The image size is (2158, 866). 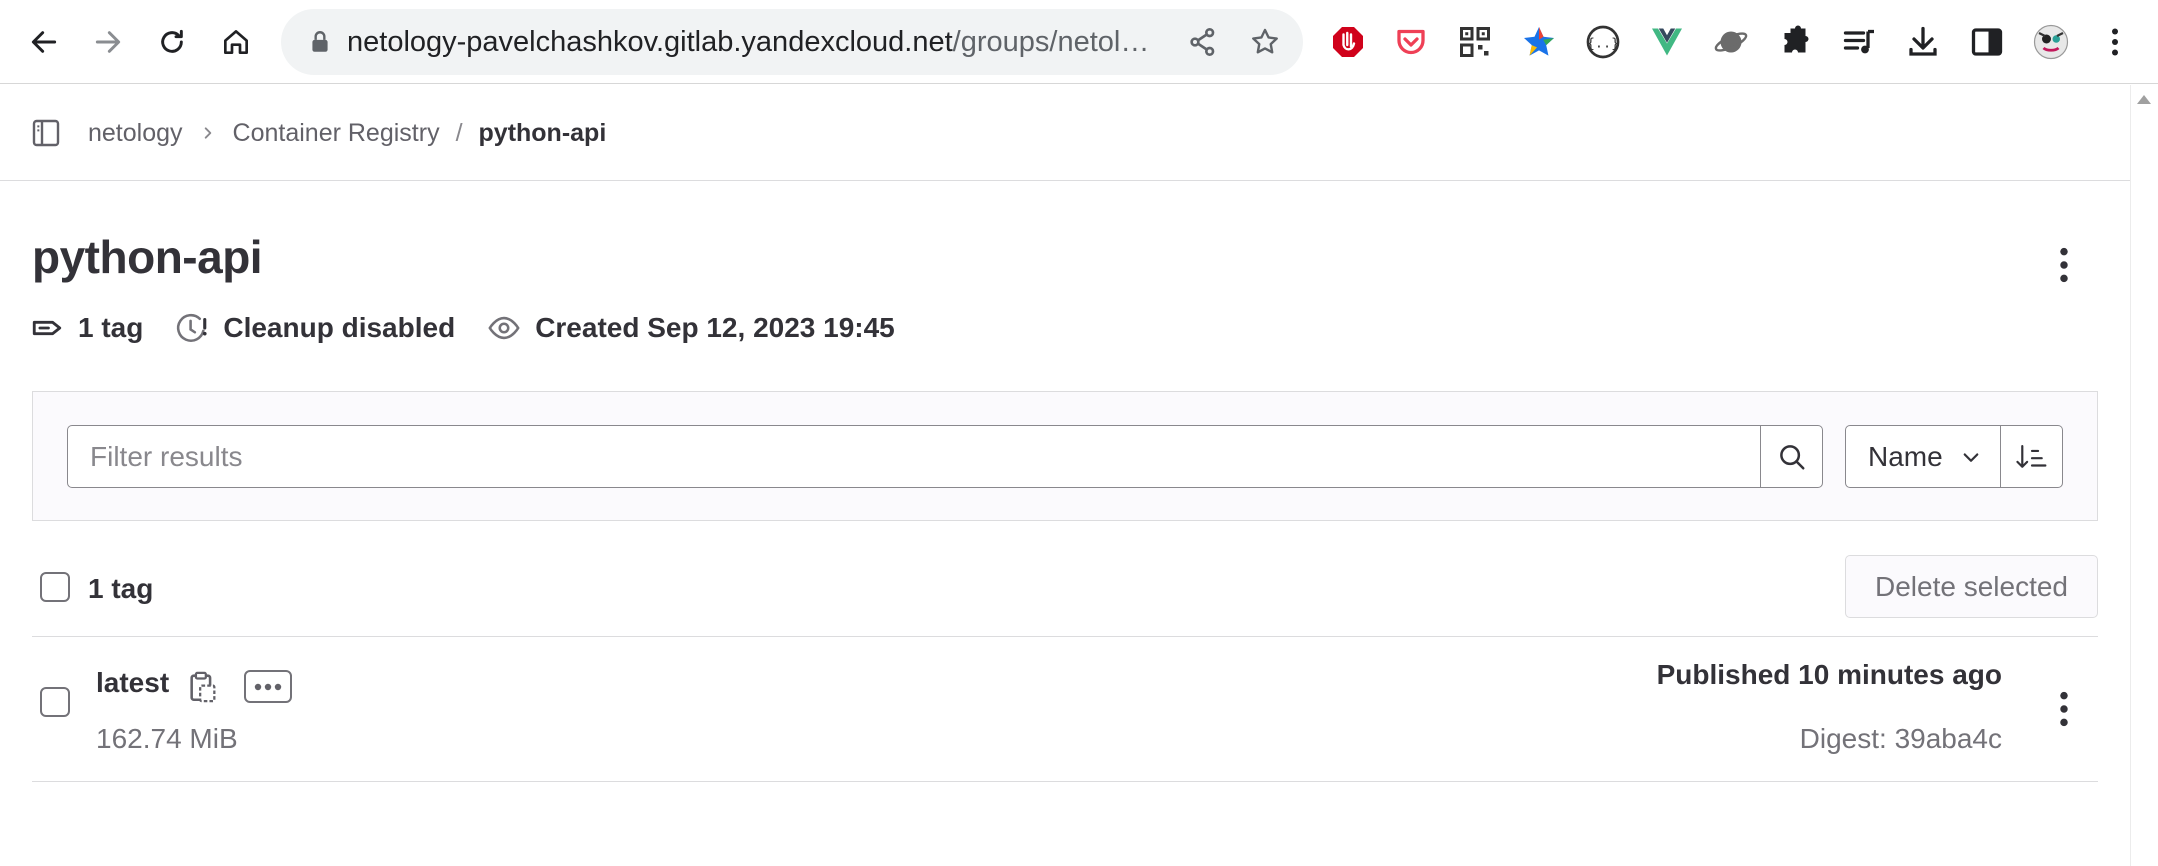 What do you see at coordinates (1905, 456) in the screenshot?
I see `sort-by-label: Name` at bounding box center [1905, 456].